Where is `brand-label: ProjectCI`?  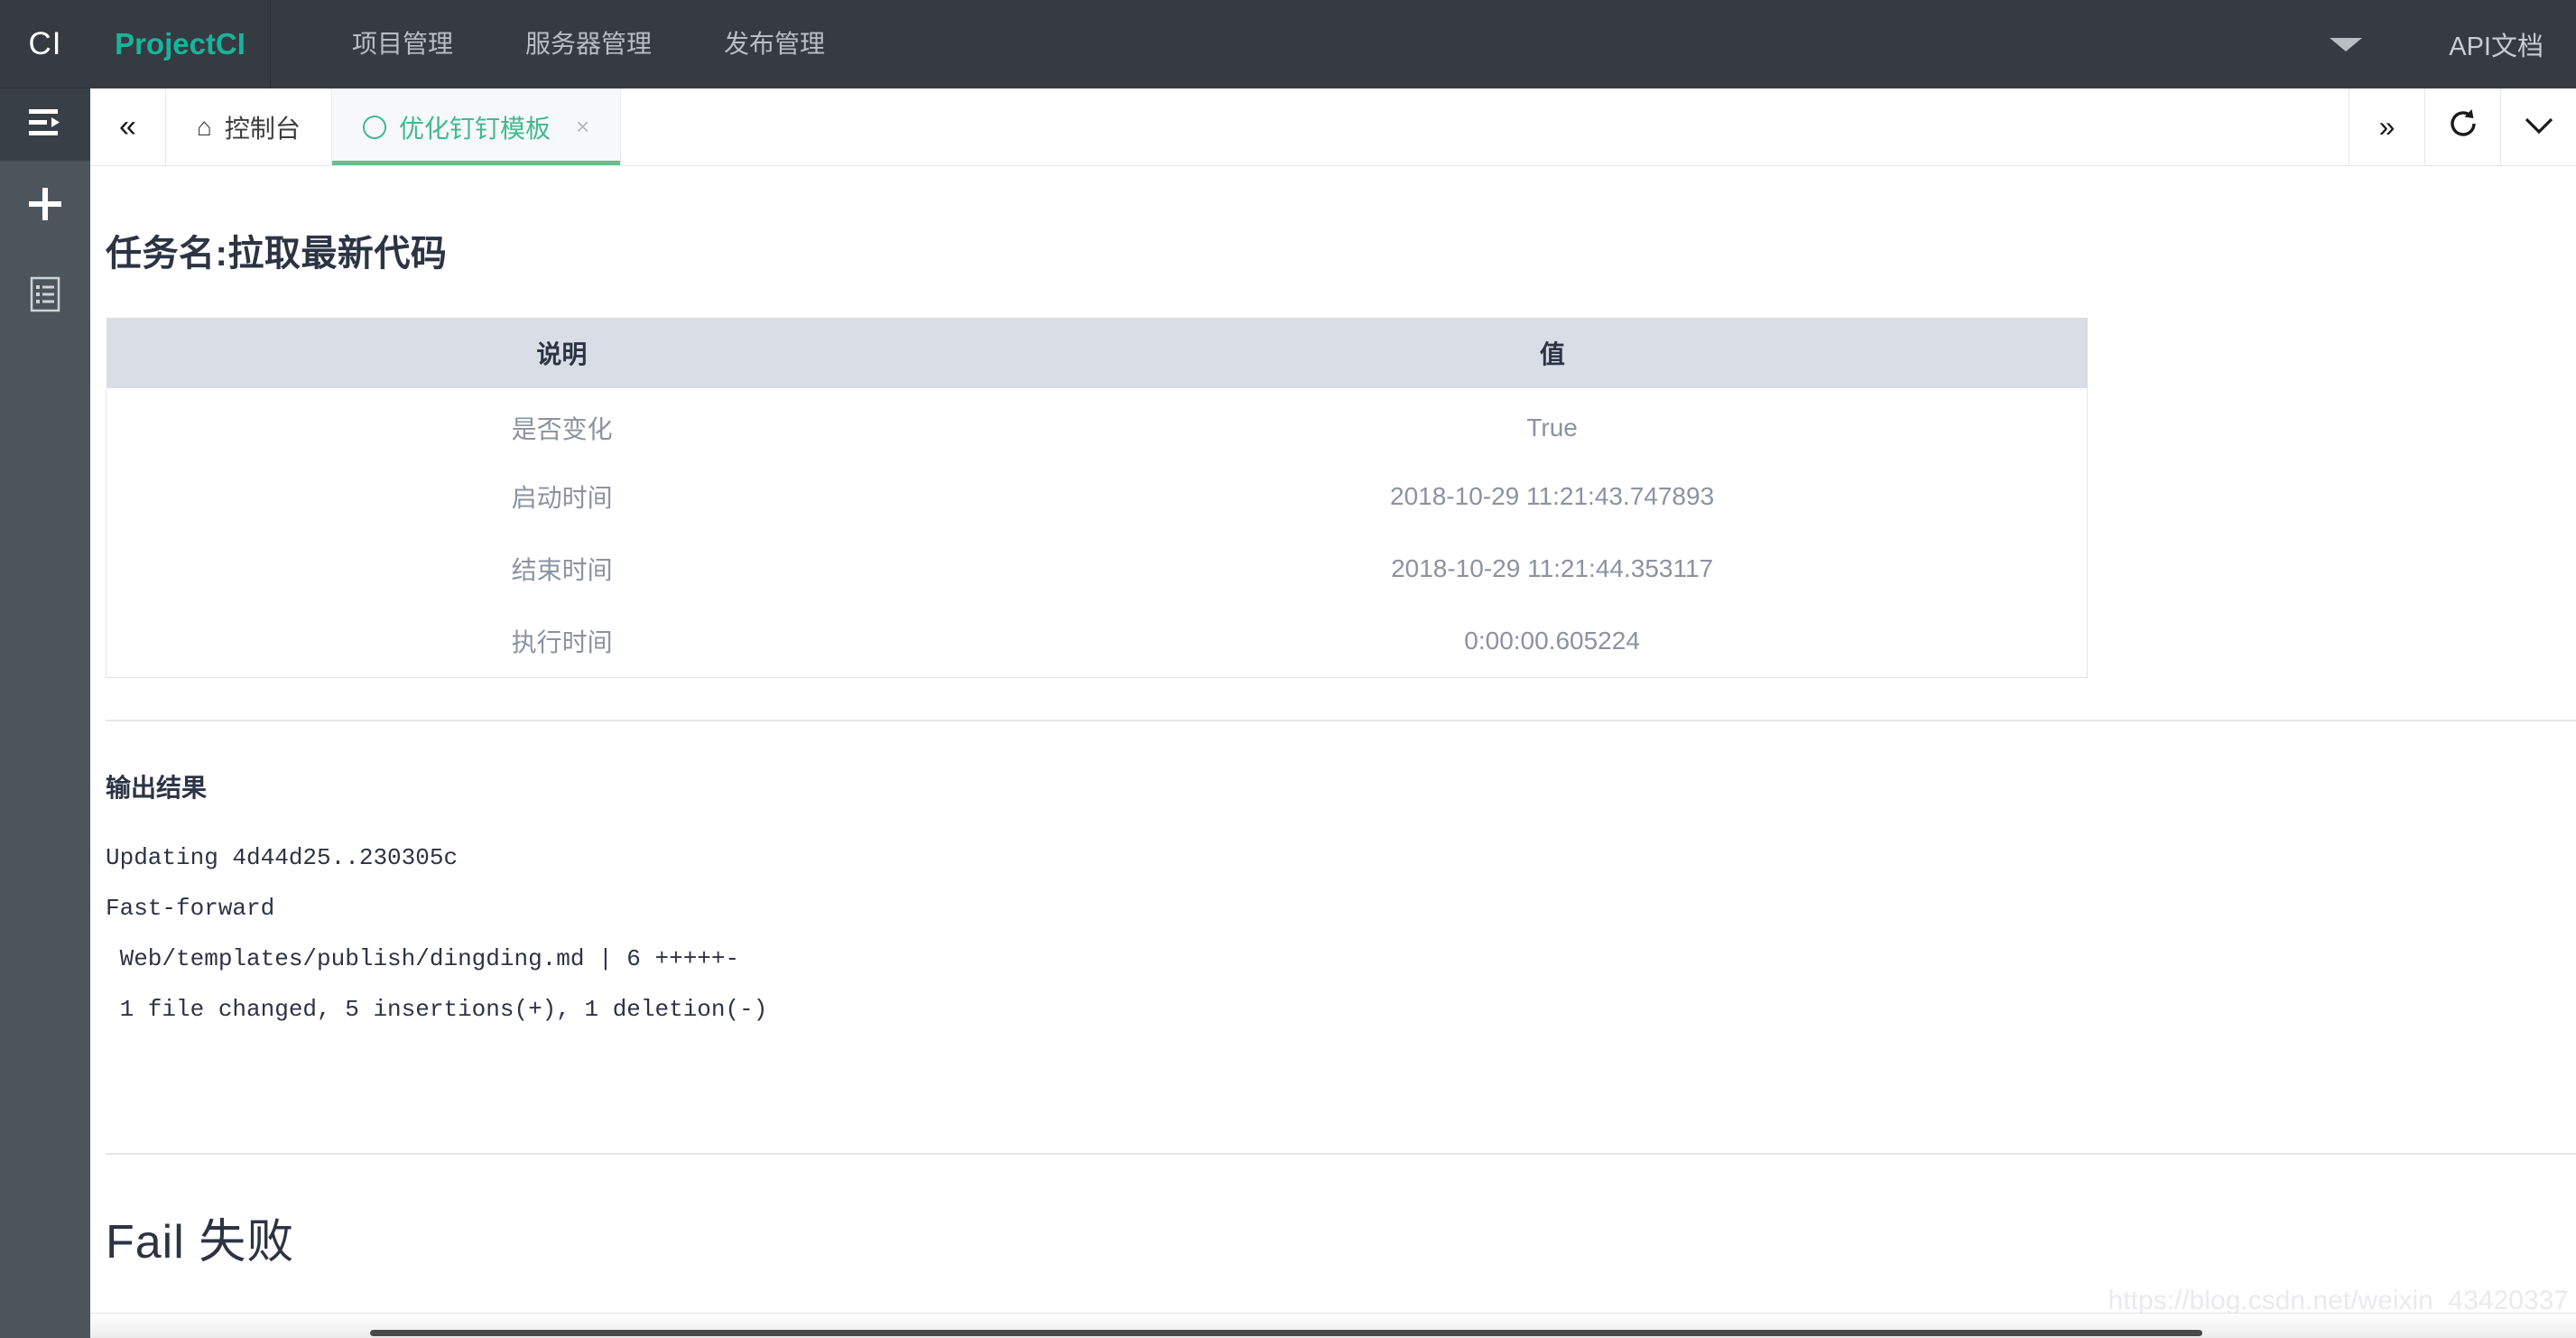
brand-label: ProjectCI is located at coordinates (180, 44).